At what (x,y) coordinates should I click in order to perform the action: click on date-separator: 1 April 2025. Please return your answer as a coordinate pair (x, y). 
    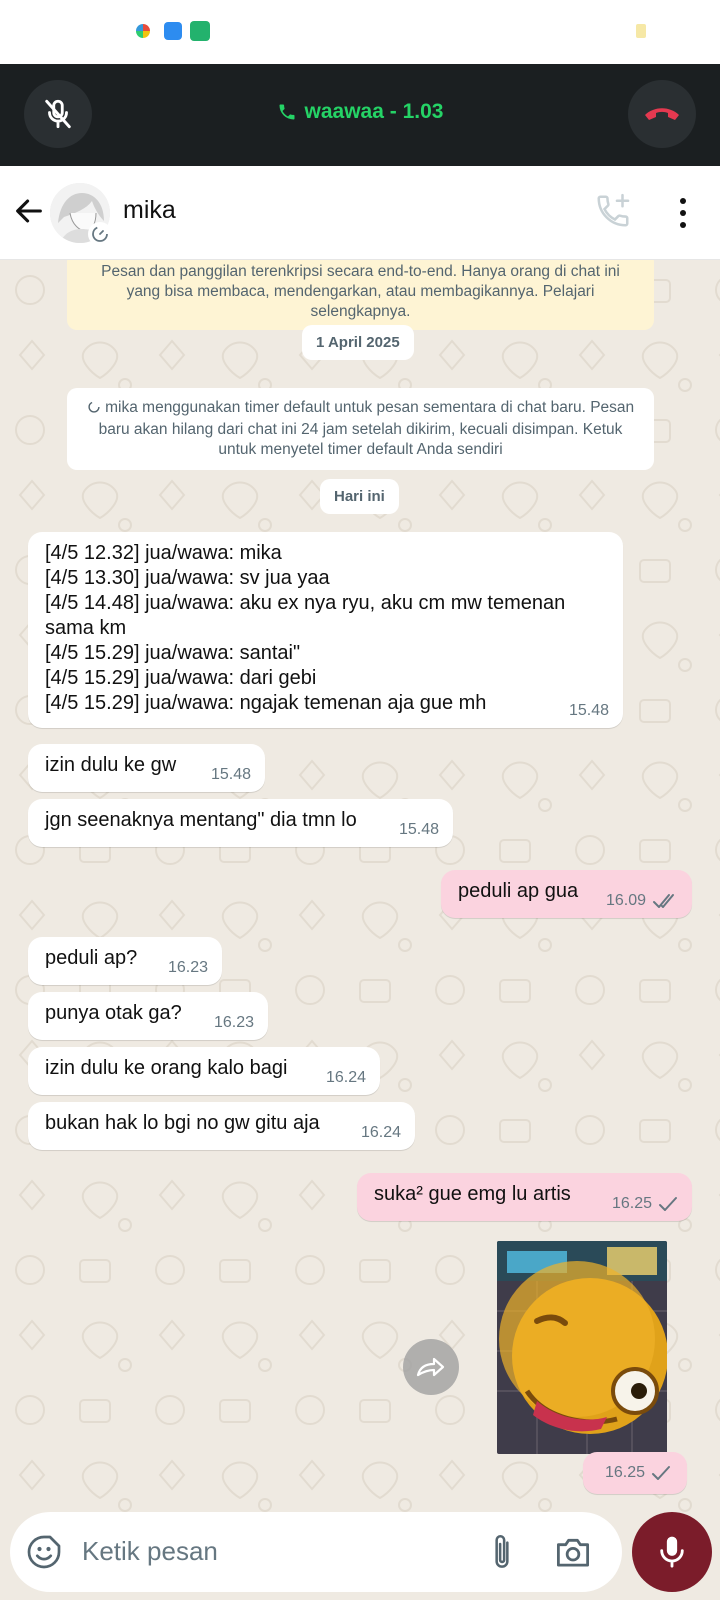
    Looking at the image, I should click on (358, 342).